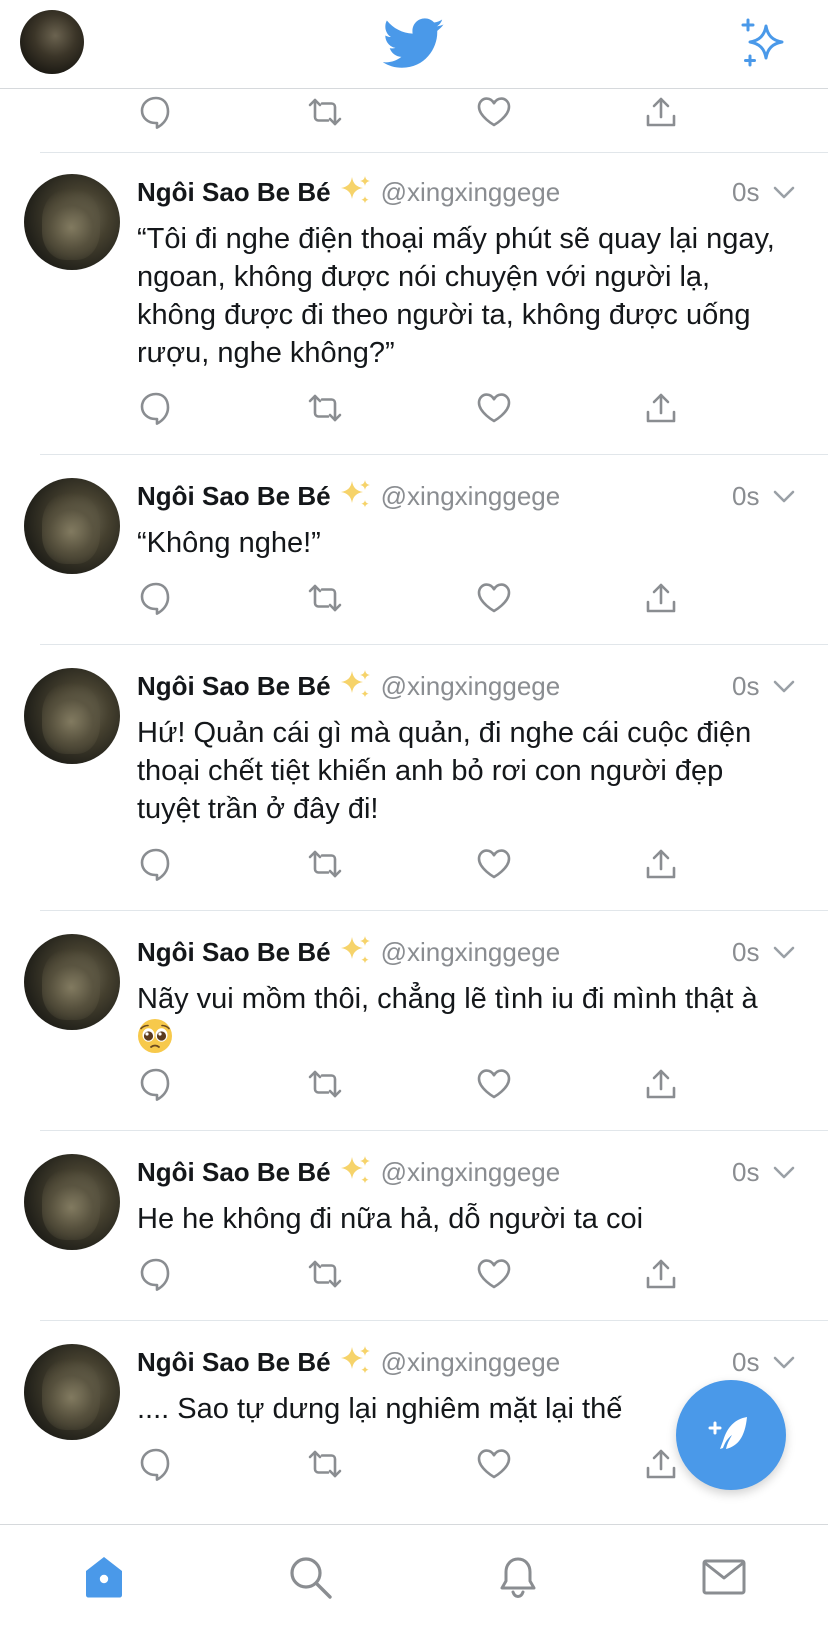 The width and height of the screenshot is (828, 1629). Describe the element at coordinates (414, 1576) in the screenshot. I see `bottom-nav` at that location.